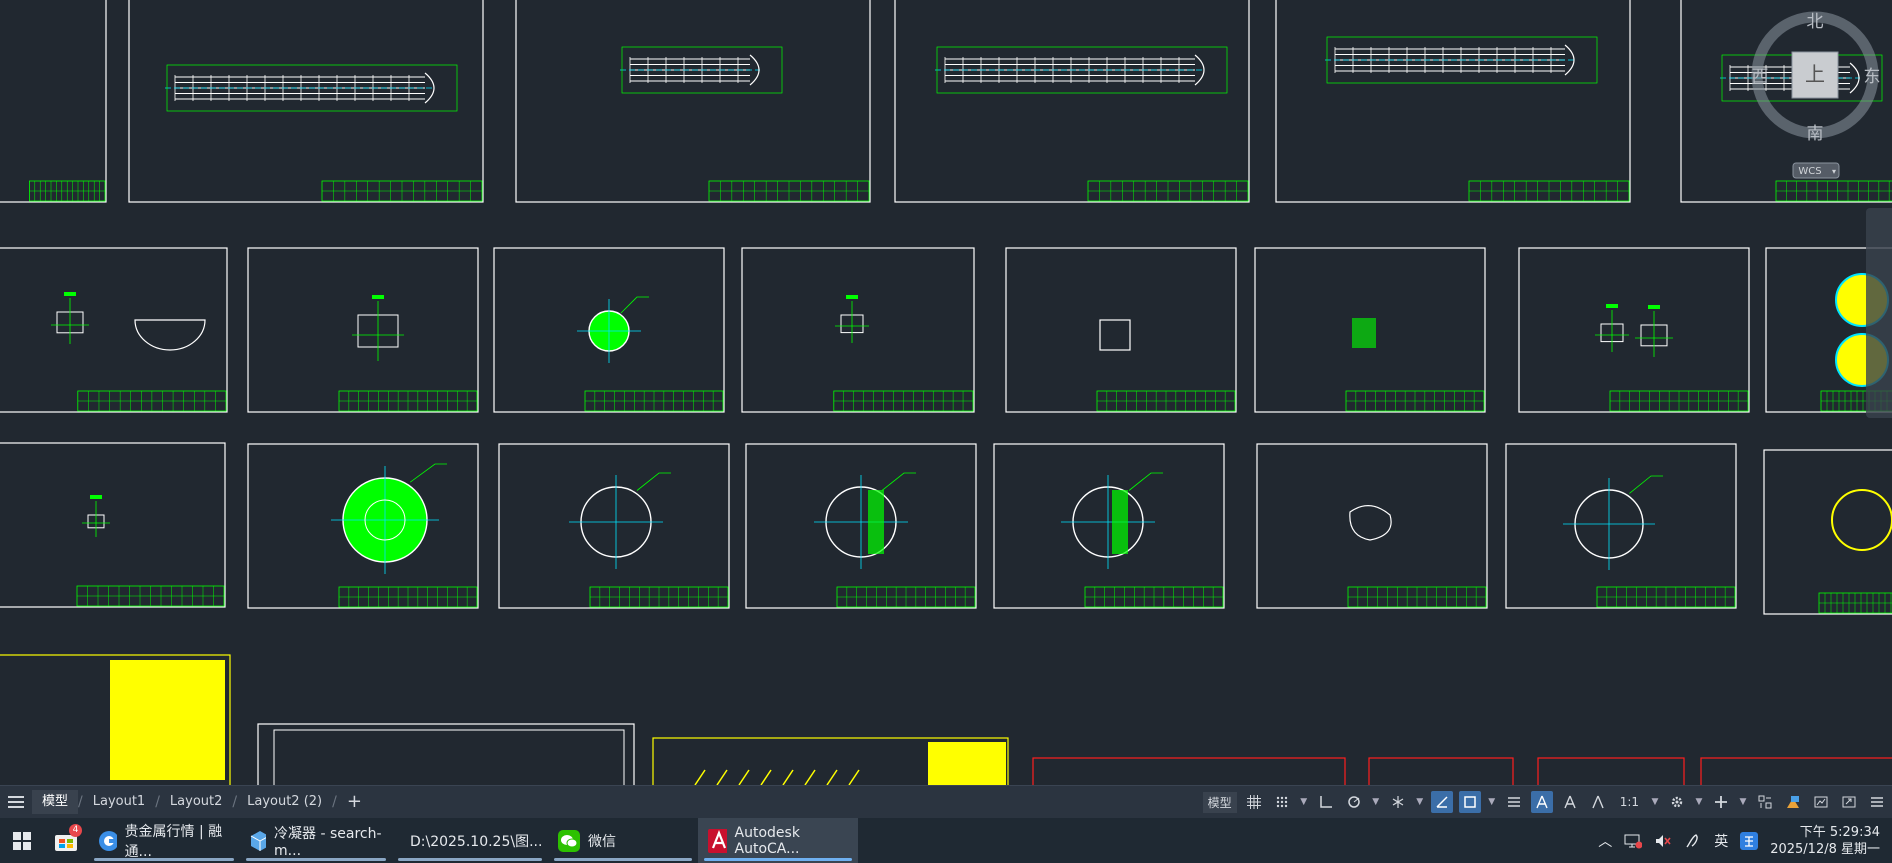 Image resolution: width=1892 pixels, height=863 pixels. What do you see at coordinates (1219, 802) in the screenshot?
I see `model-space-toggle: 模型` at bounding box center [1219, 802].